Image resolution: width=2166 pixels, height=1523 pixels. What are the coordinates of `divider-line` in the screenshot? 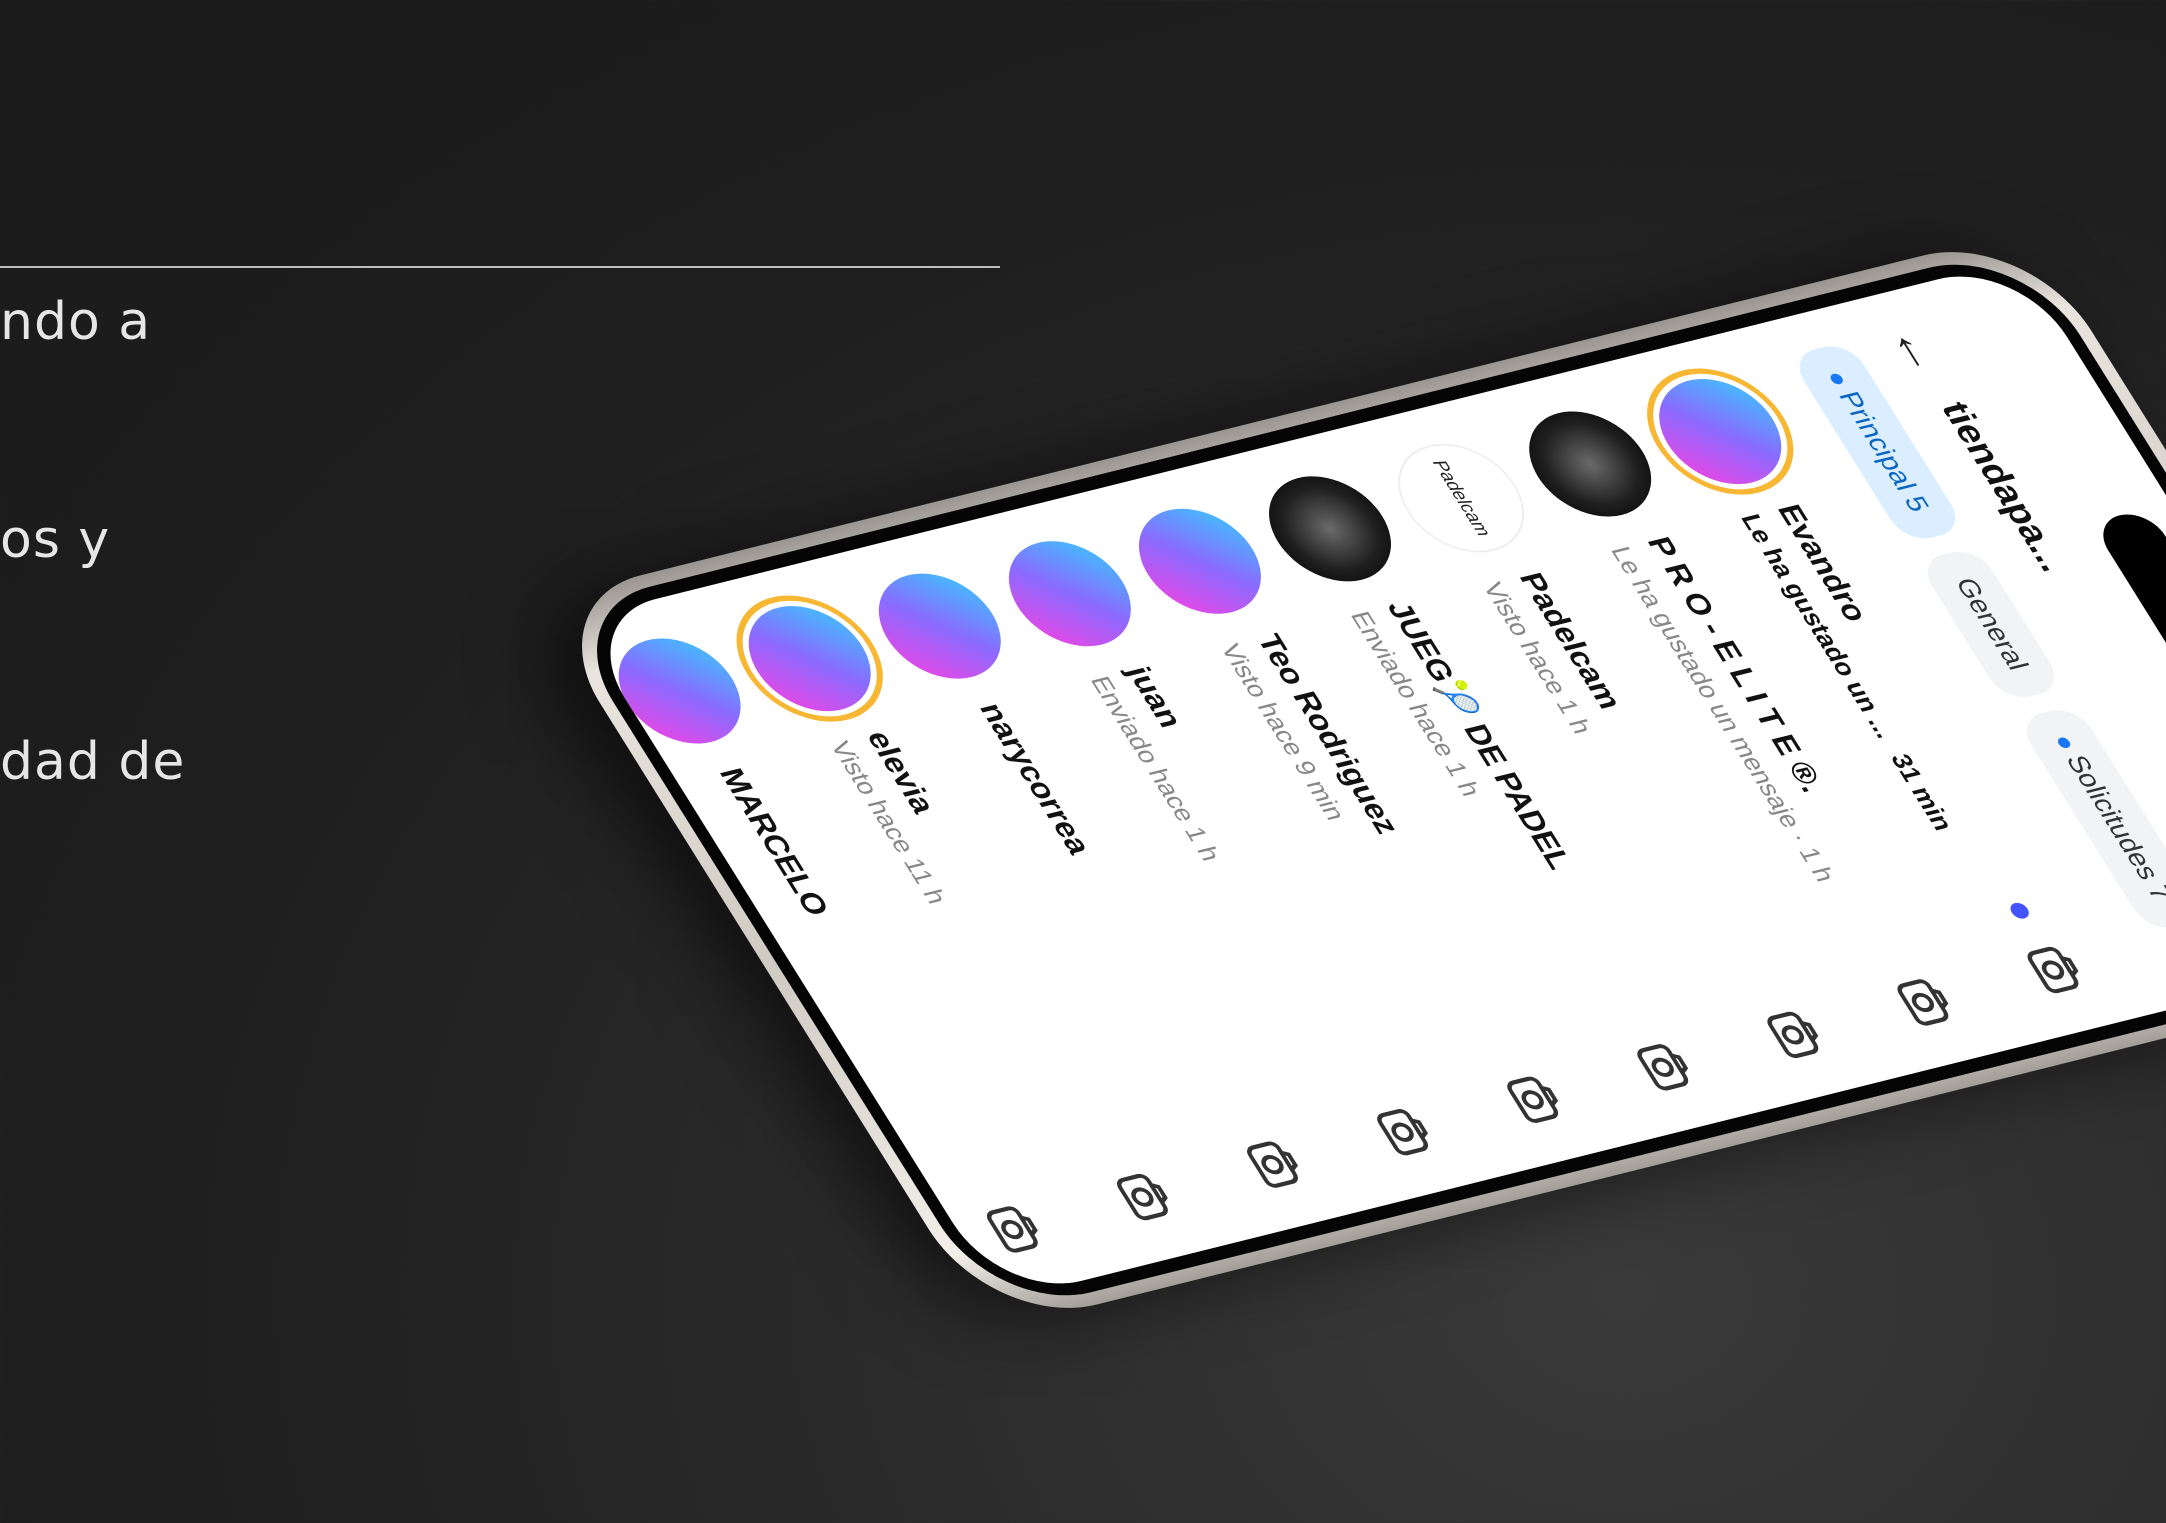 It's located at (500, 267).